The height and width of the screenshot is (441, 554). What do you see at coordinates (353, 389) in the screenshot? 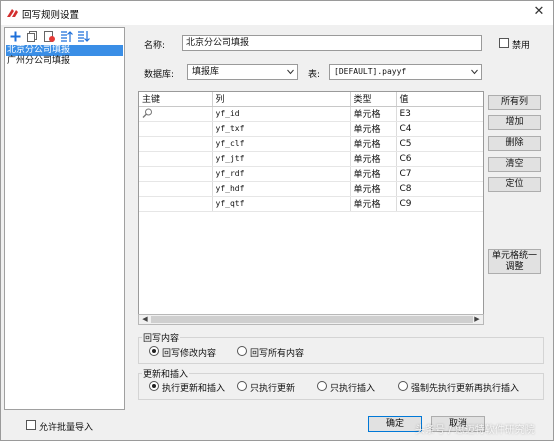
I see `insert-only-label: 只执行插入` at bounding box center [353, 389].